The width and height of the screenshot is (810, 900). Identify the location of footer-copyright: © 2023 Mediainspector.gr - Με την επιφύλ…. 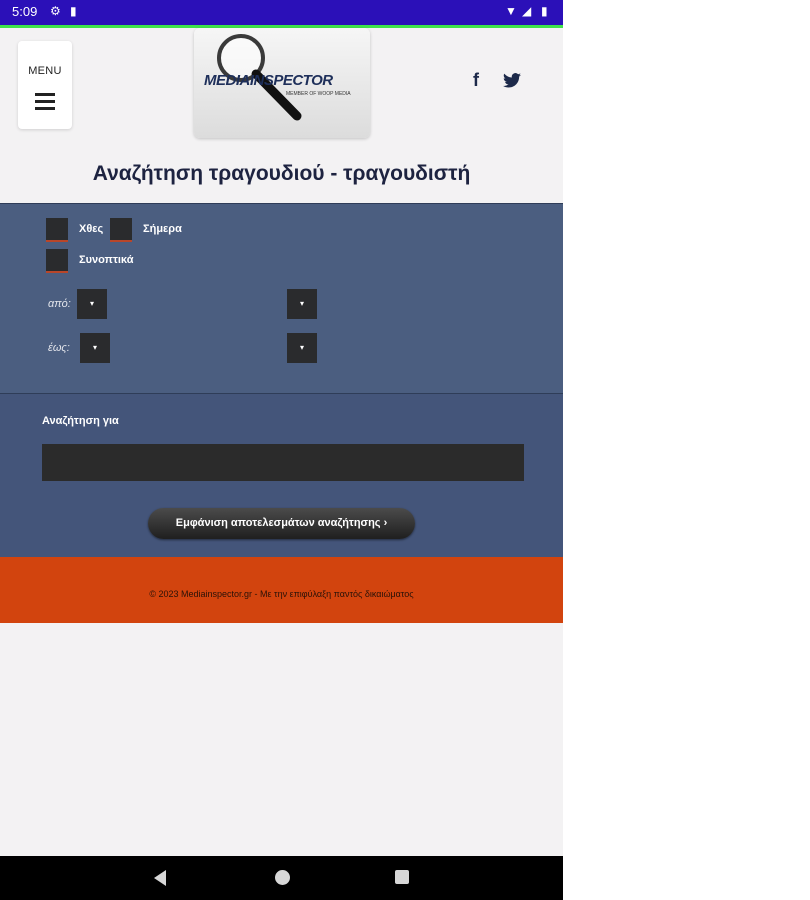
(281, 594).